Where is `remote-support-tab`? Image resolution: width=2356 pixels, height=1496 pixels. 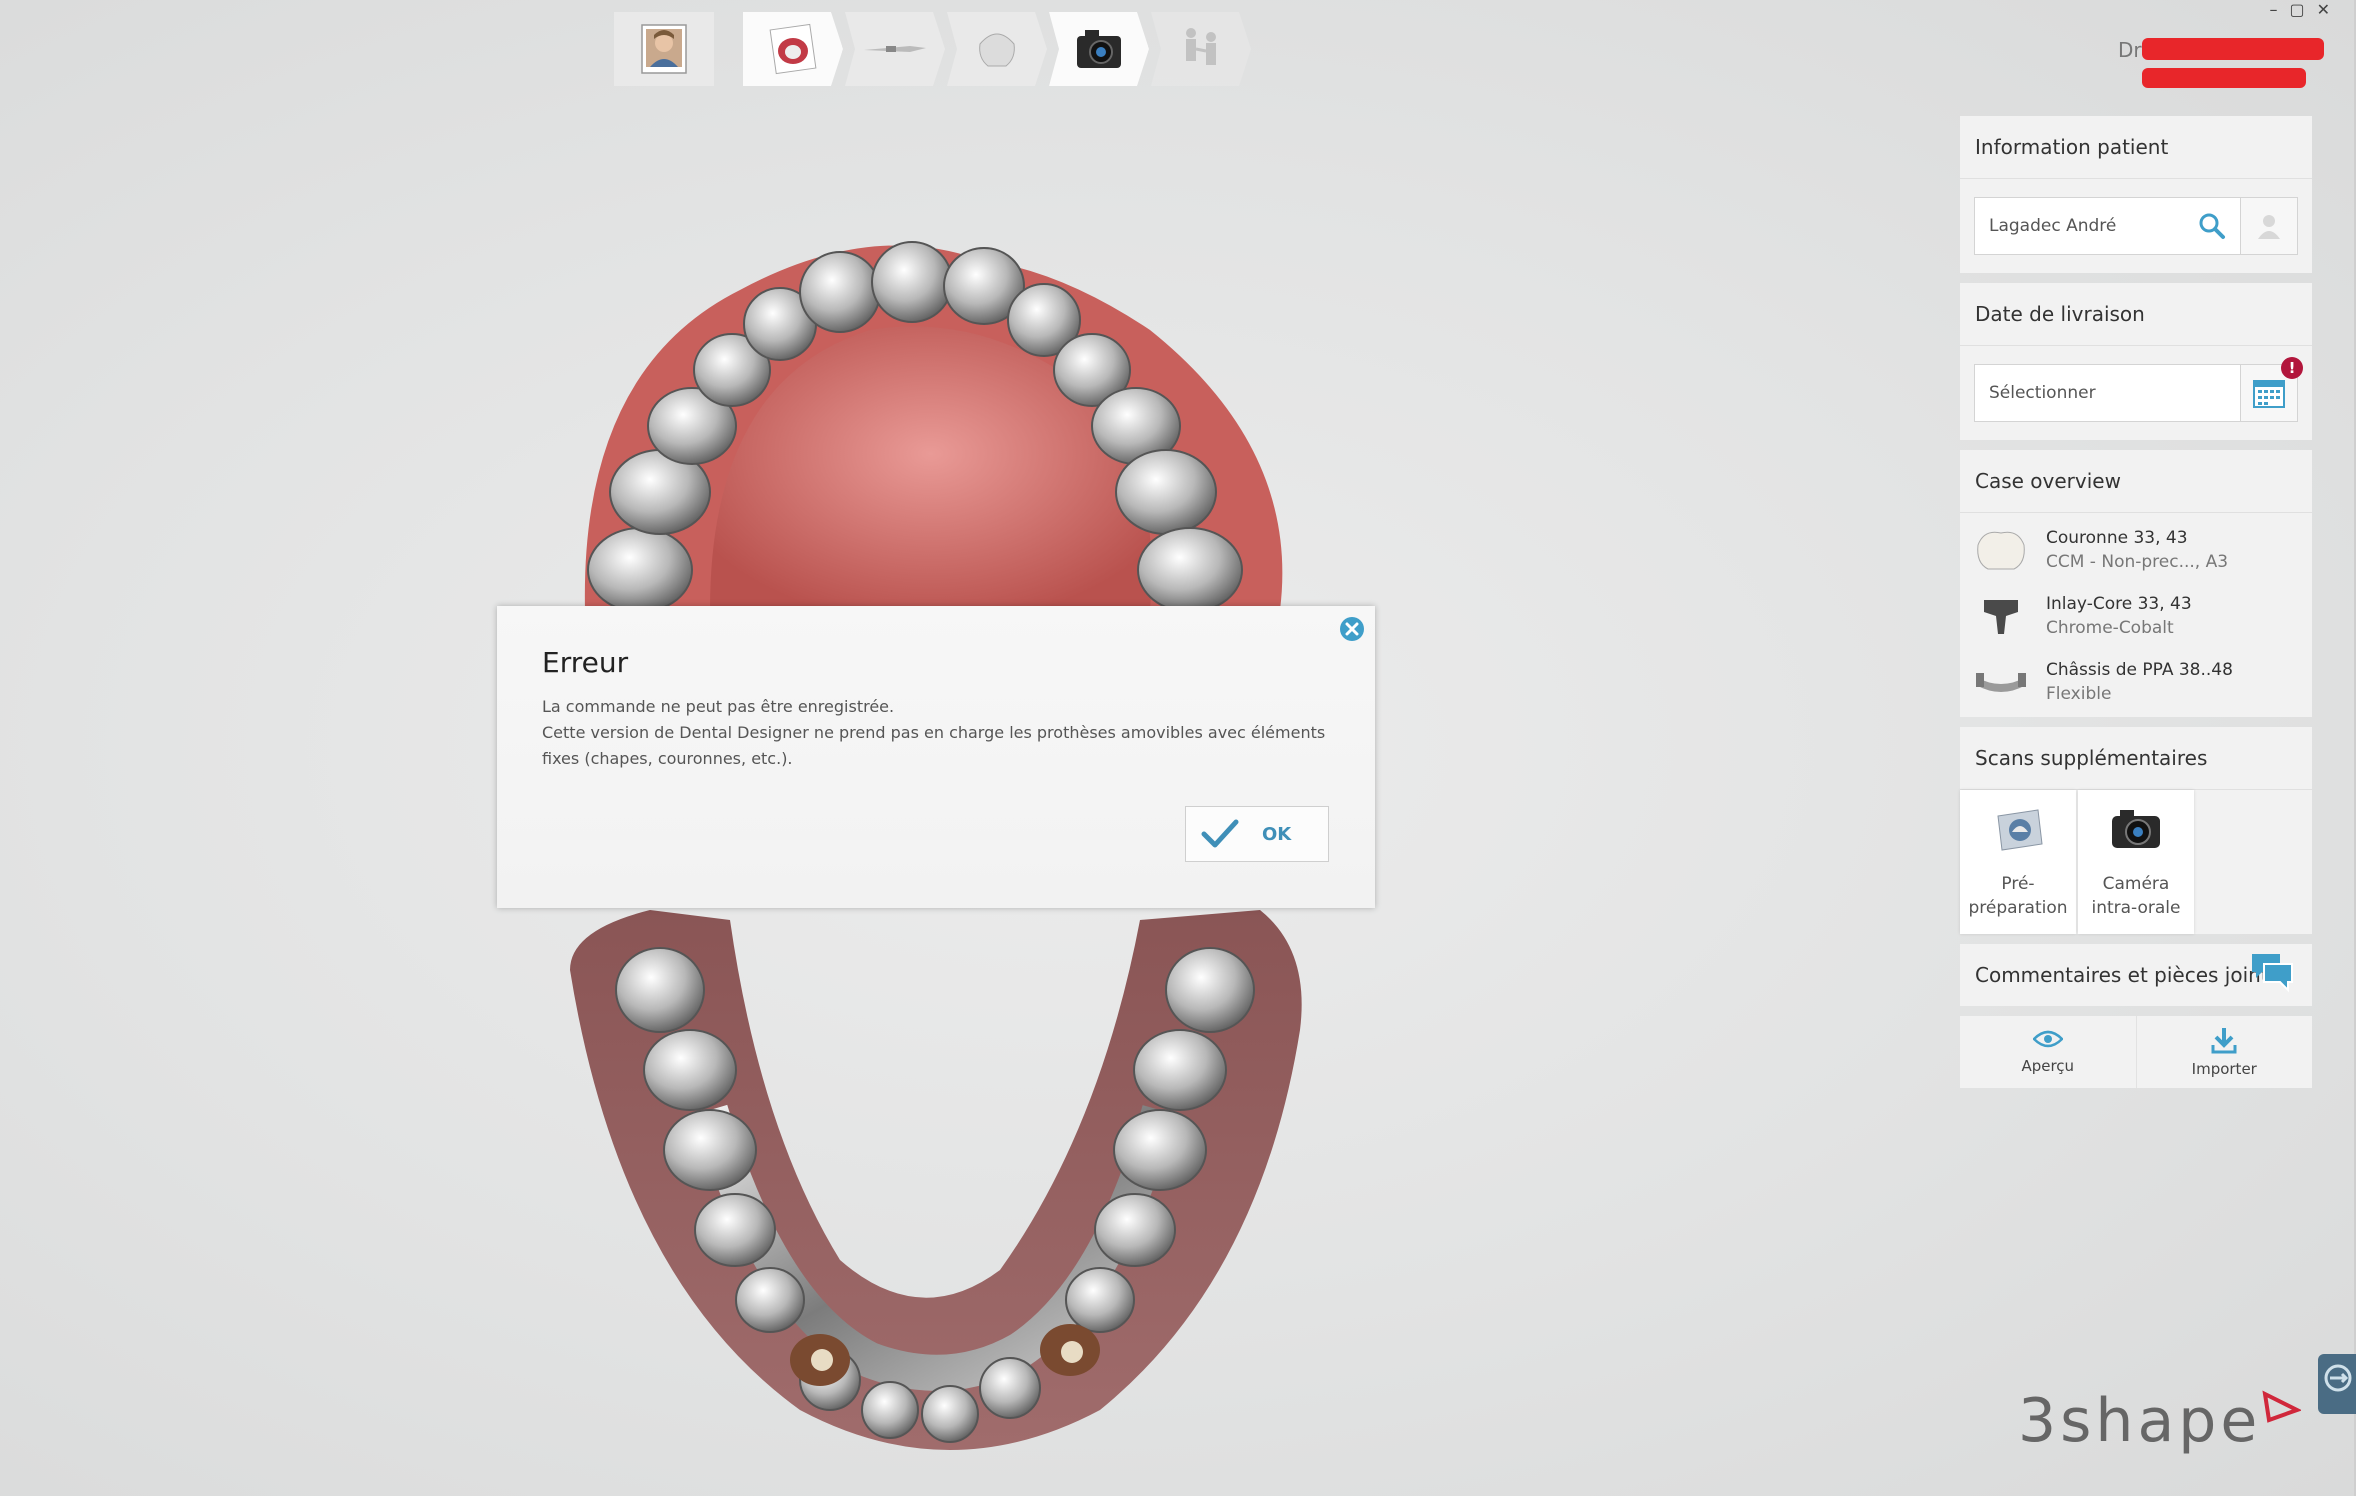
remote-support-tab is located at coordinates (2337, 1384).